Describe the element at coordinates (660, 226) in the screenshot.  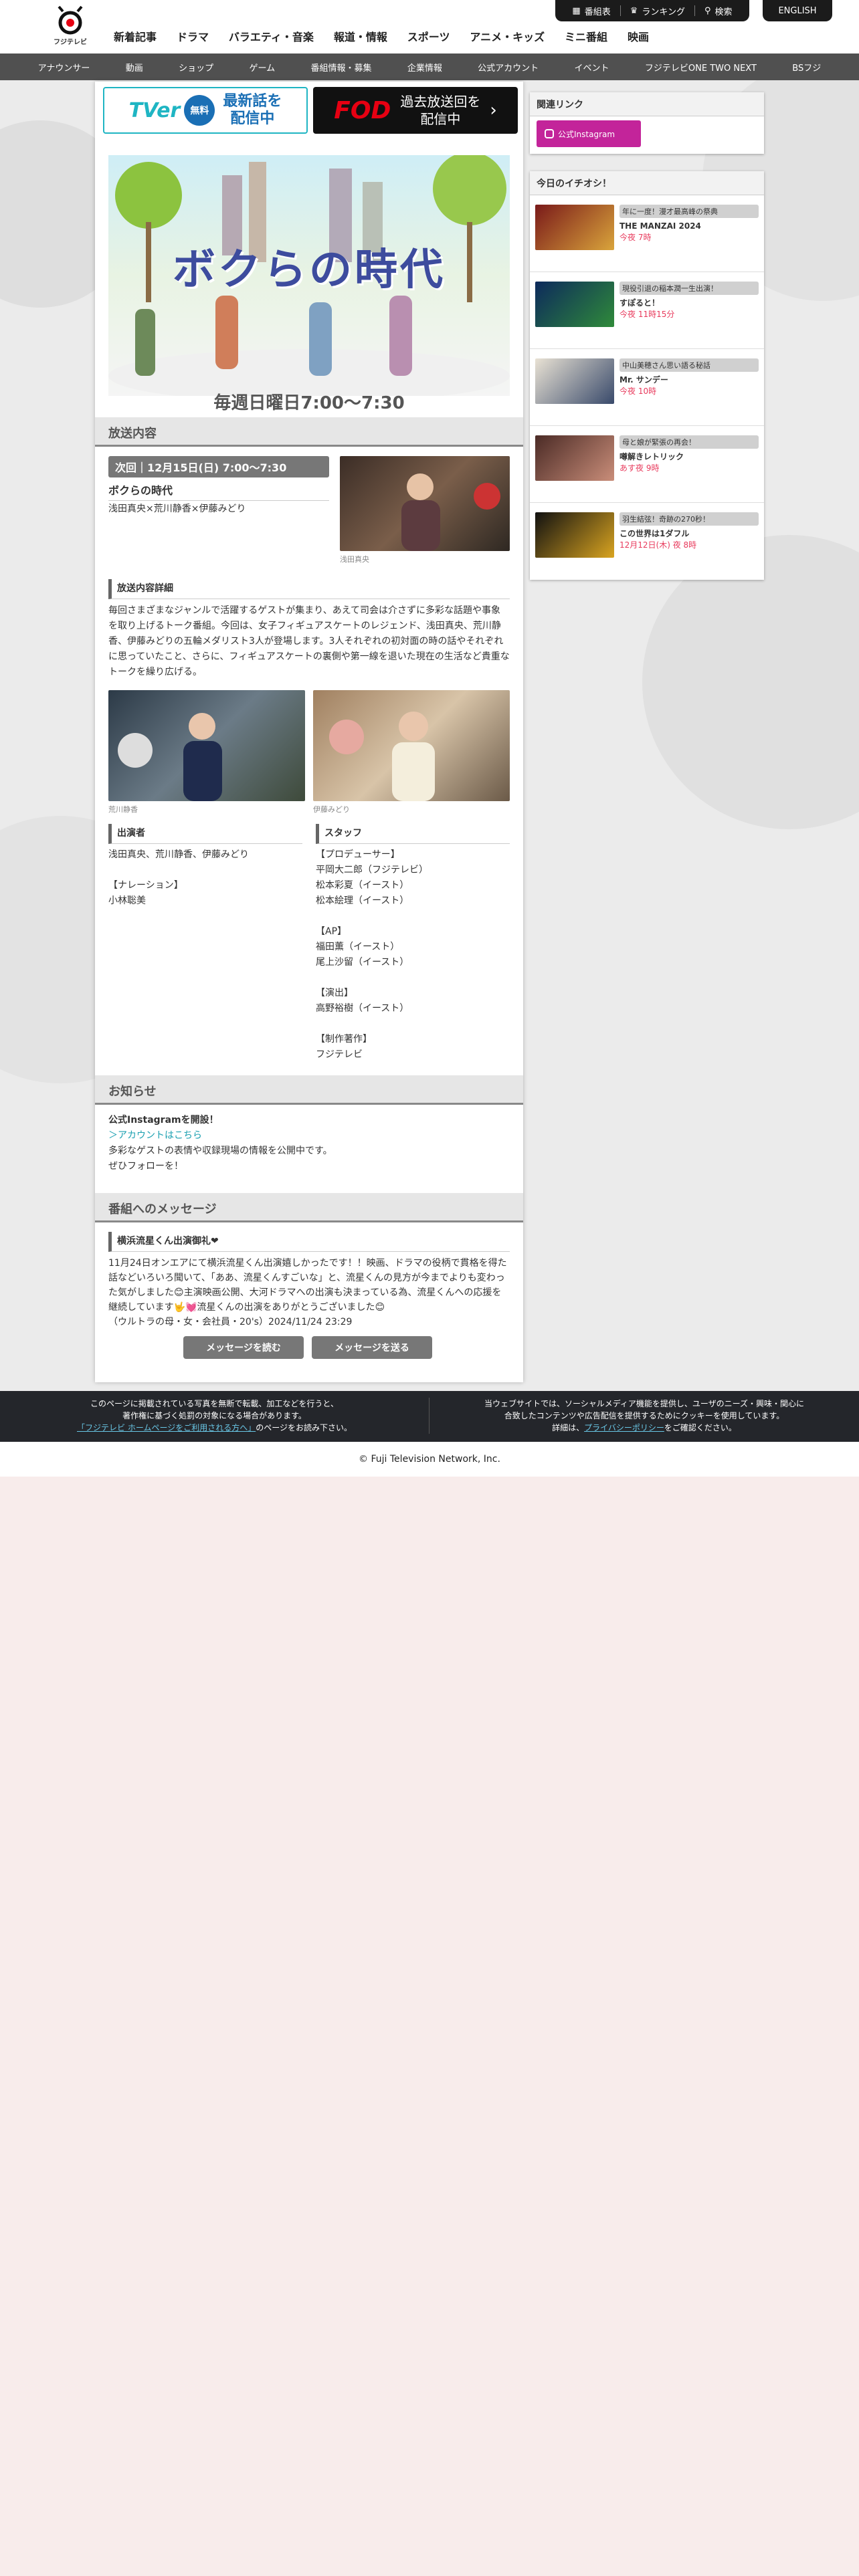
I see `pick-title: THE MANZAI 2024` at that location.